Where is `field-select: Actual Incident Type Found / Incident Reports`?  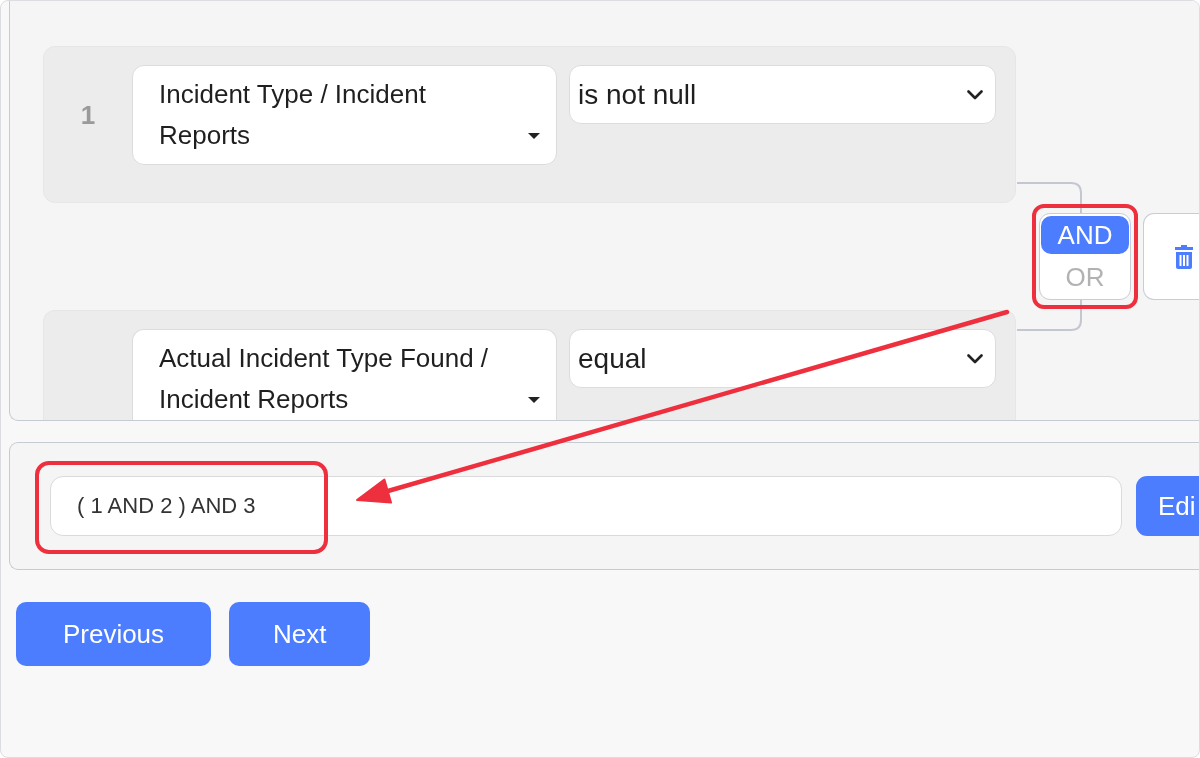 field-select: Actual Incident Type Found / Incident Reports is located at coordinates (344, 374).